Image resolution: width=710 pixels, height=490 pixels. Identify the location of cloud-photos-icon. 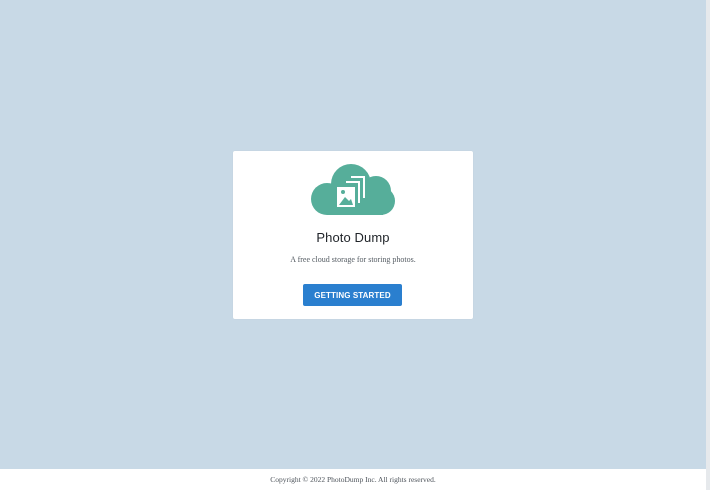
(353, 189).